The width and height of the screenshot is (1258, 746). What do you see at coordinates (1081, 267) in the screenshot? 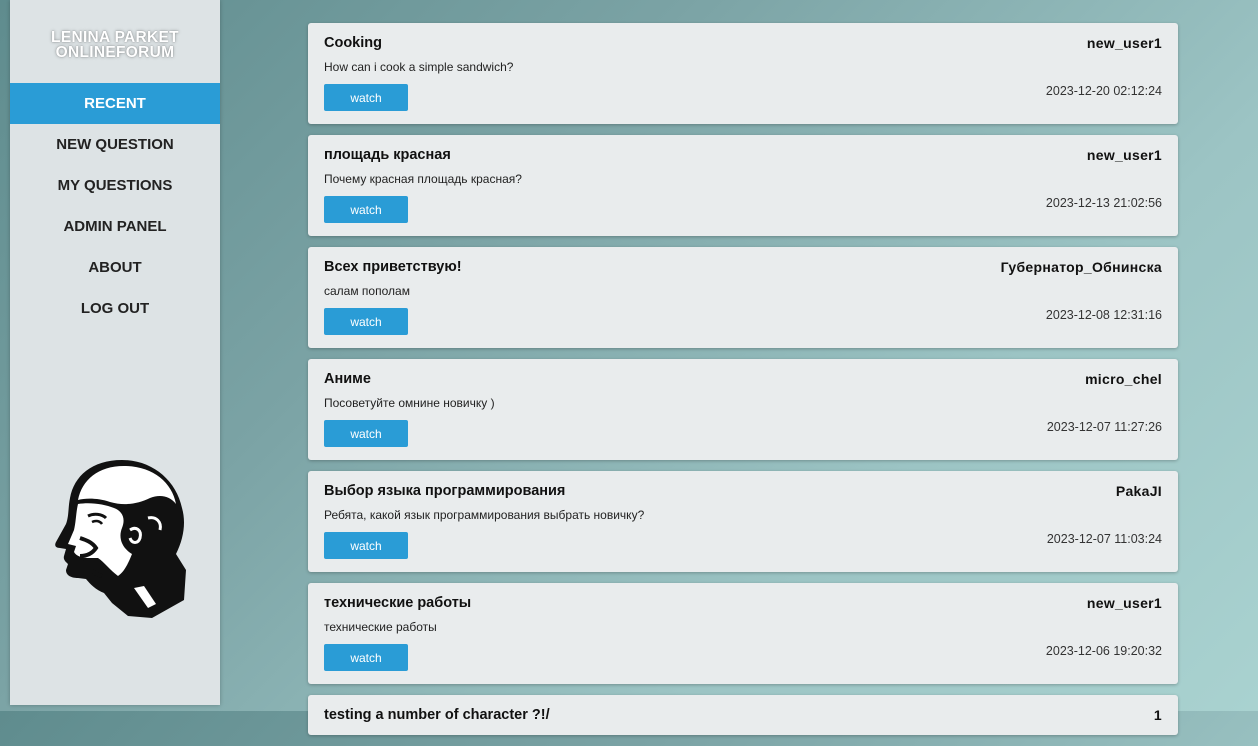
I see `question-author: Губернатор_Обнинска` at bounding box center [1081, 267].